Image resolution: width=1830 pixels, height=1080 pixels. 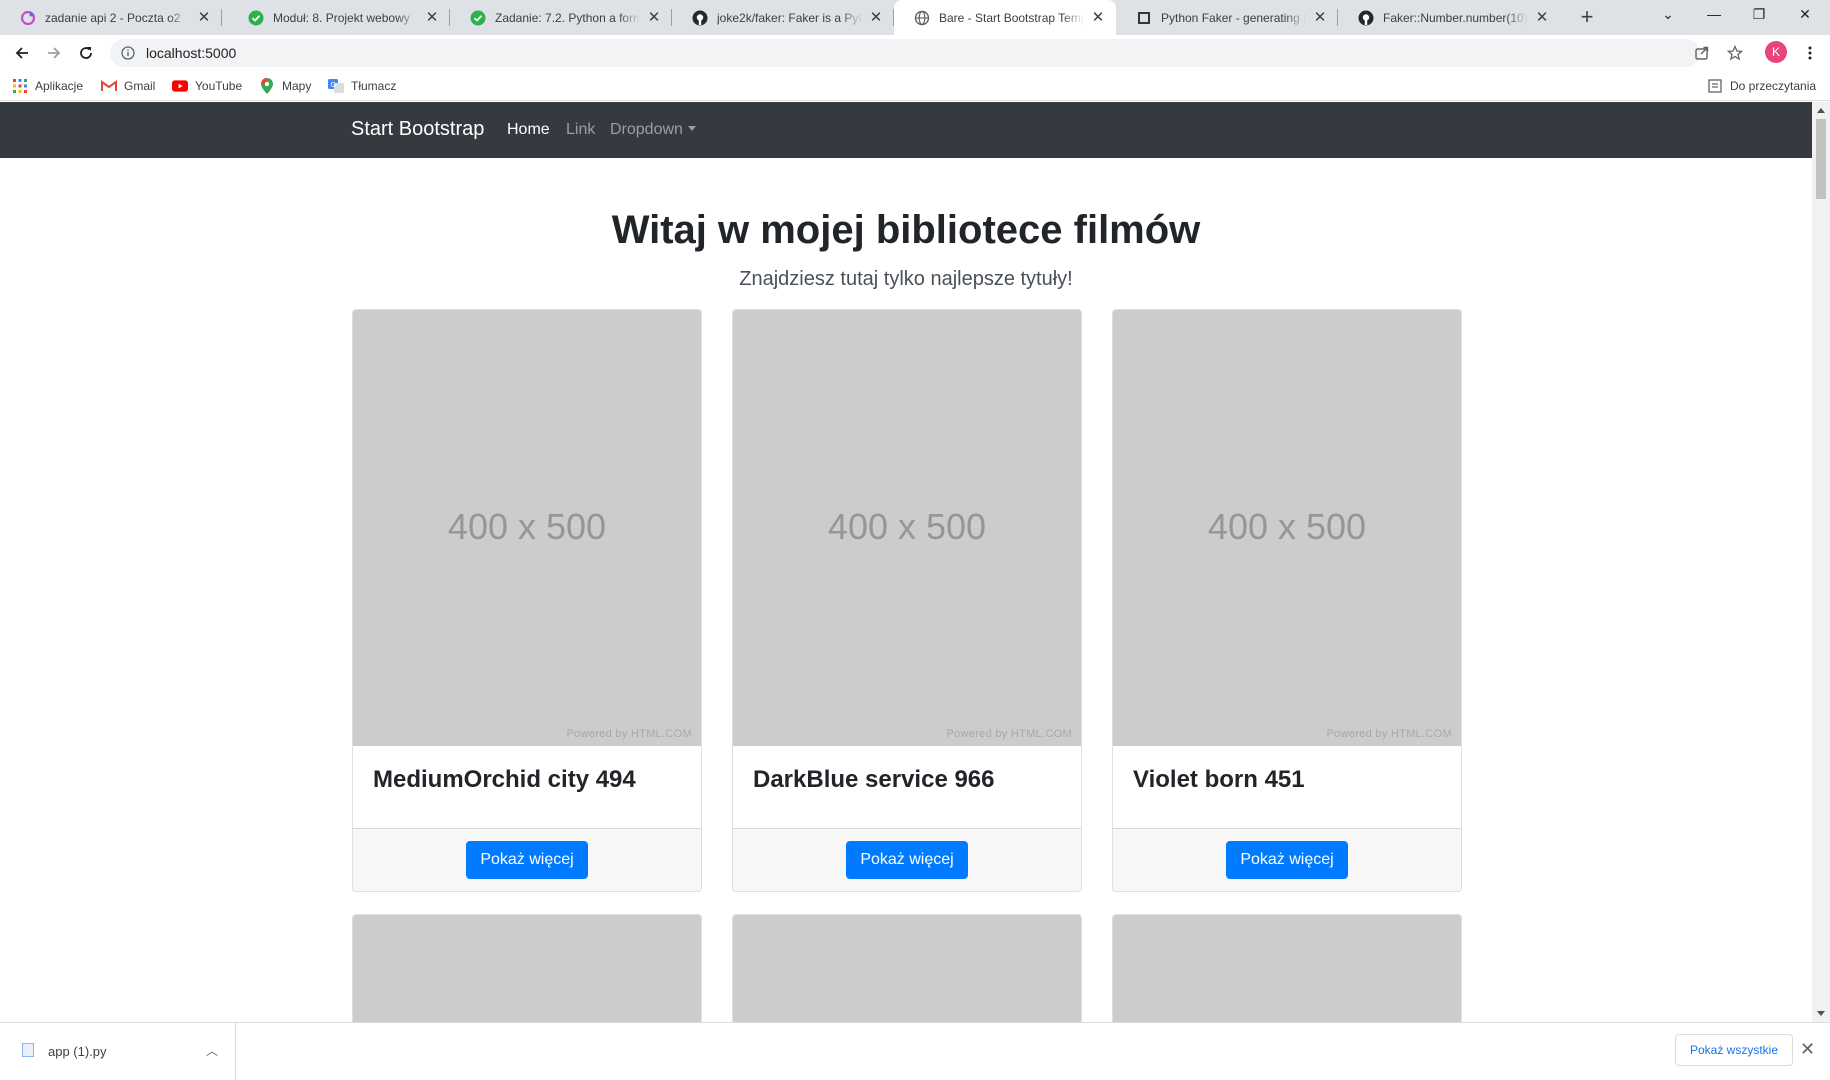 What do you see at coordinates (1821, 159) in the screenshot?
I see `scrollbar-thumb` at bounding box center [1821, 159].